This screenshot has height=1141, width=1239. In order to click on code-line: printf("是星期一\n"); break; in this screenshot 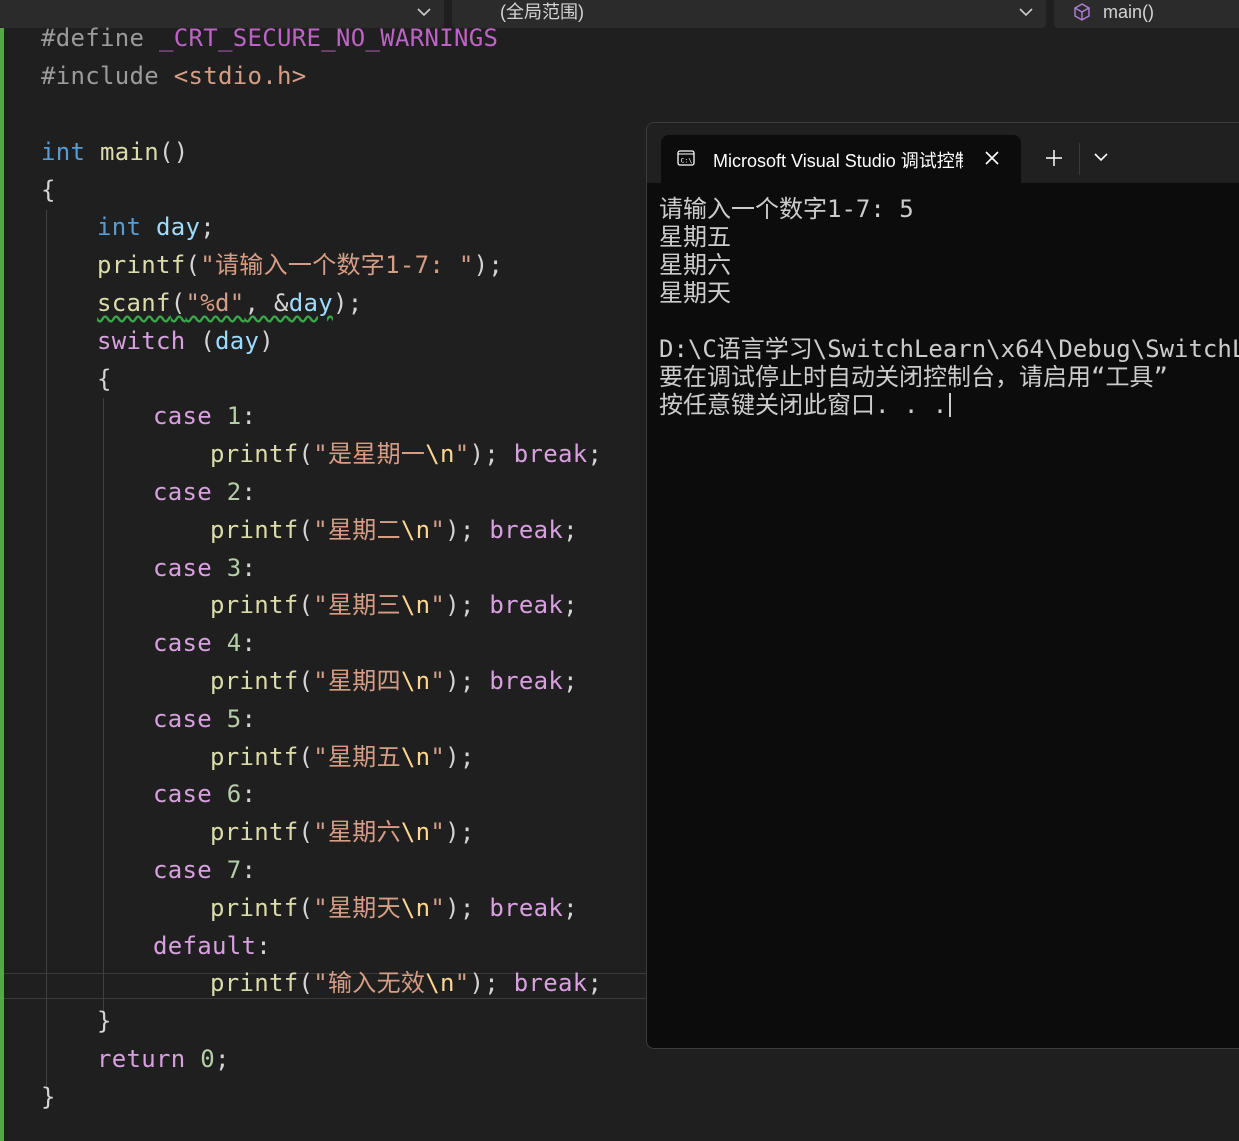, I will do `click(406, 454)`.